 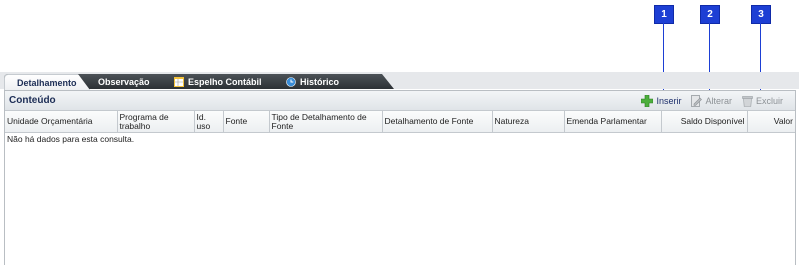 I want to click on history-icon, so click(x=291, y=82).